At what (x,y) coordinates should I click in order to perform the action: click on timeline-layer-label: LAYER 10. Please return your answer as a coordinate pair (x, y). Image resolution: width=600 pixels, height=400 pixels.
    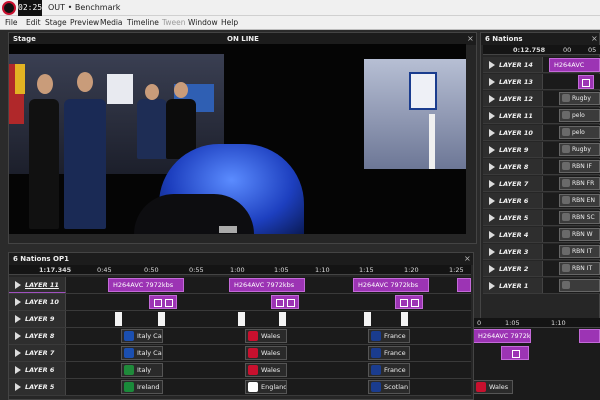
    Looking at the image, I should click on (37, 302).